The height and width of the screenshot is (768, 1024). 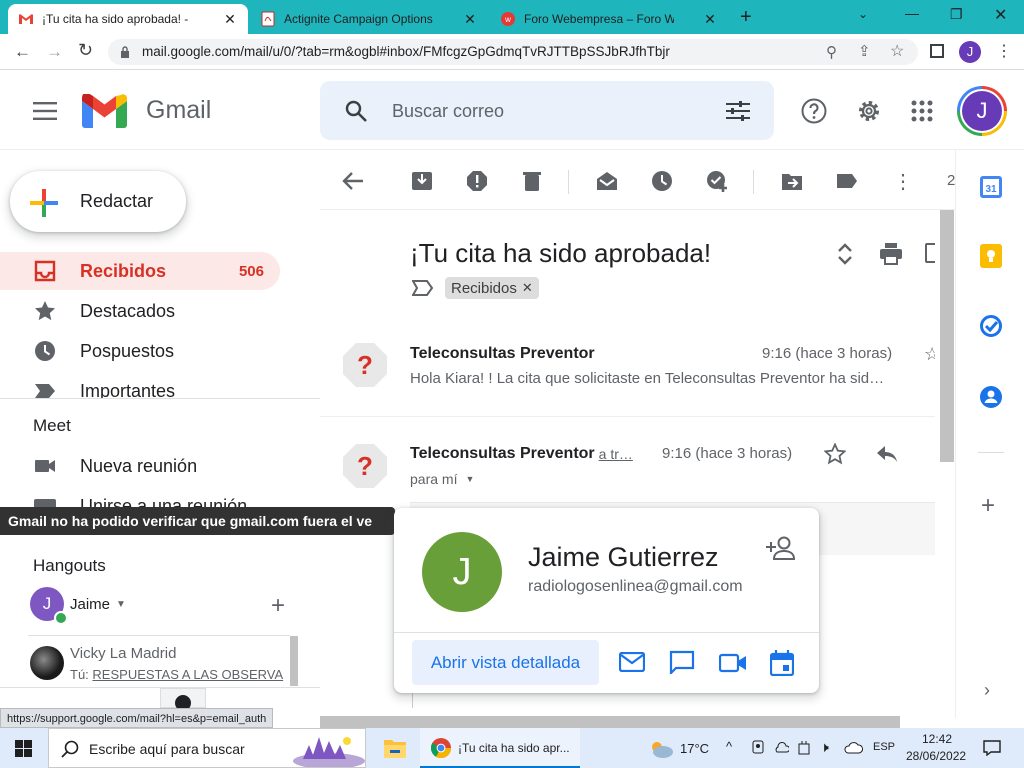 I want to click on browser-tab: Actignite Campaign Options < TE ✕, so click(x=369, y=19).